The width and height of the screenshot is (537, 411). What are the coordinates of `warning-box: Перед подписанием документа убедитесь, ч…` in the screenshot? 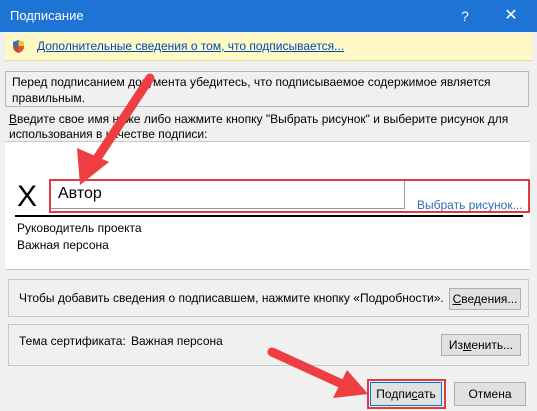 It's located at (267, 89).